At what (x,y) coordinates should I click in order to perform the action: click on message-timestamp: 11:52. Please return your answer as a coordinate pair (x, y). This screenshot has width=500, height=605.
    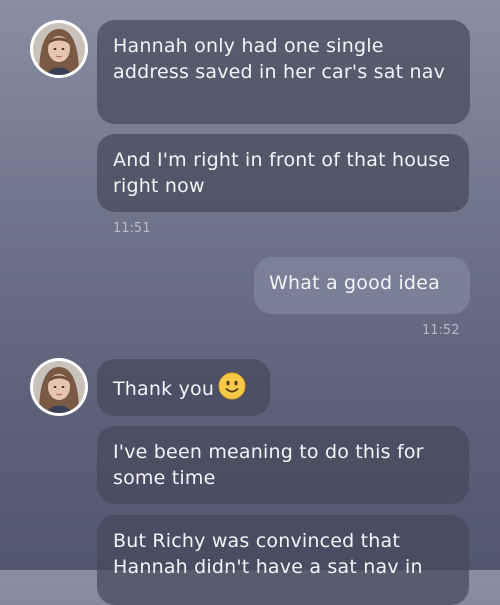
    Looking at the image, I should click on (441, 330).